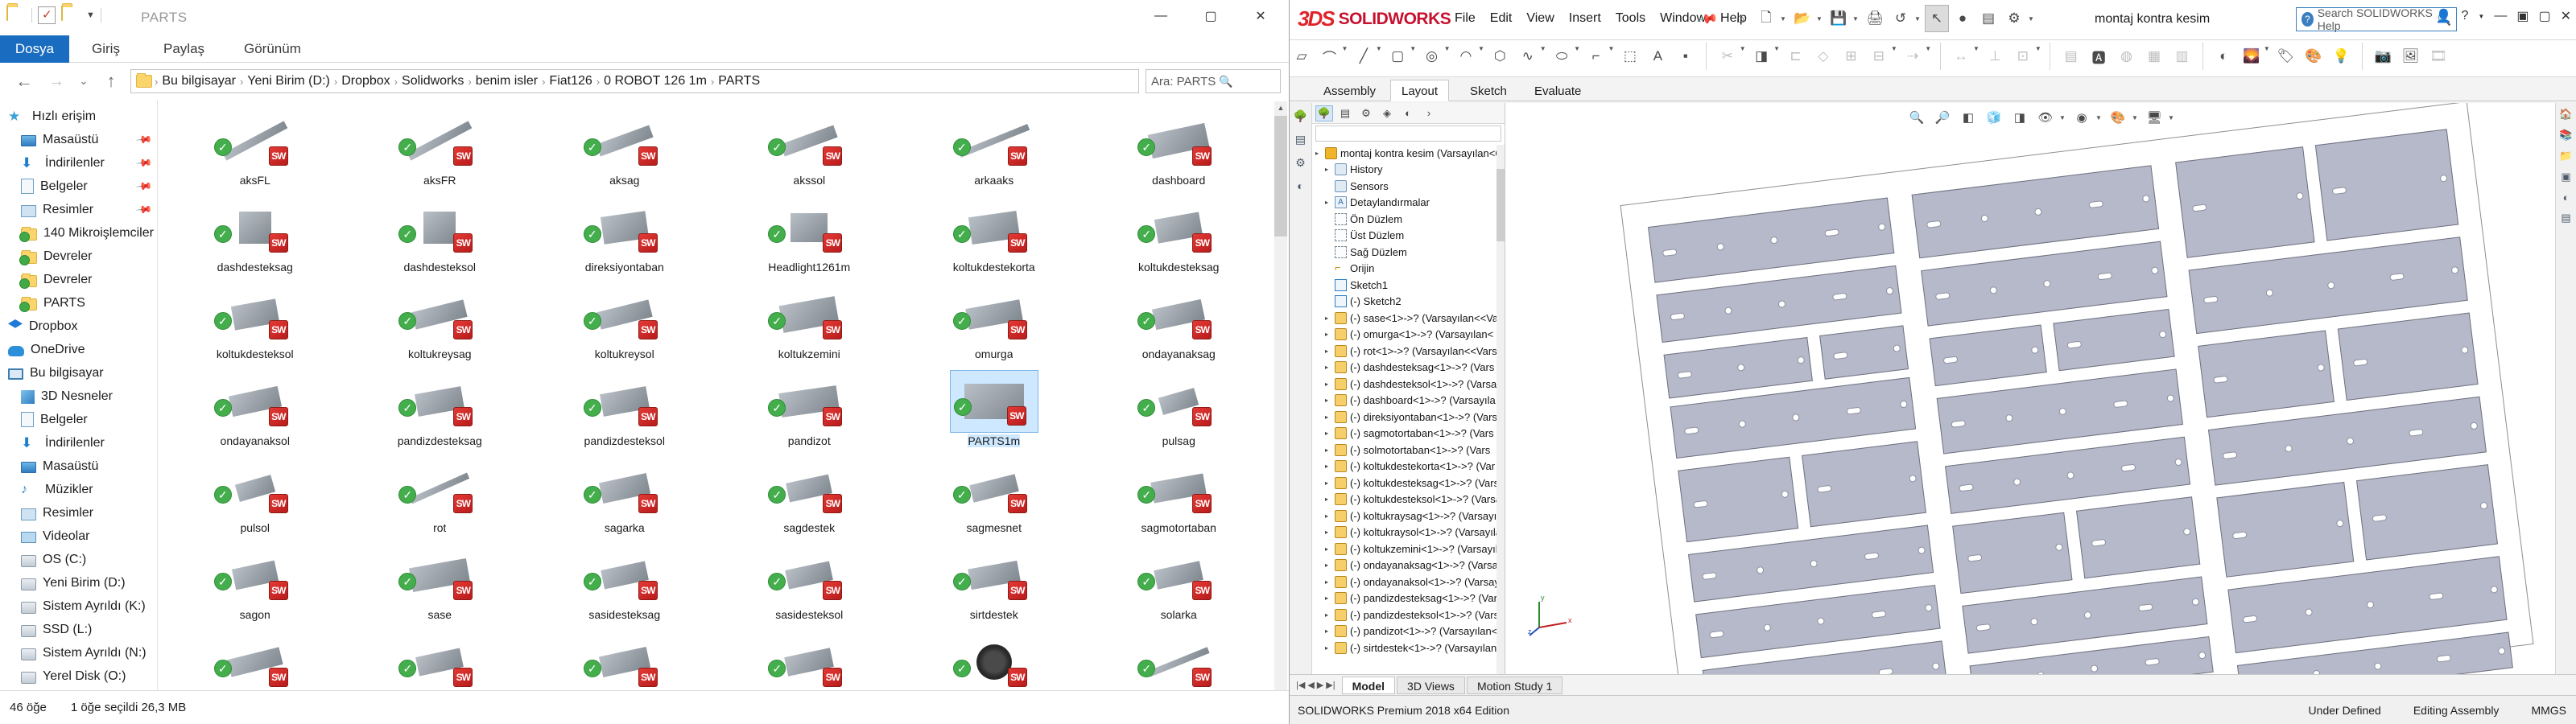 The image size is (2576, 724). Describe the element at coordinates (1404, 631) in the screenshot. I see `tree-item: ▸ (-) pandizot<1>->? (Varsayılan<` at that location.